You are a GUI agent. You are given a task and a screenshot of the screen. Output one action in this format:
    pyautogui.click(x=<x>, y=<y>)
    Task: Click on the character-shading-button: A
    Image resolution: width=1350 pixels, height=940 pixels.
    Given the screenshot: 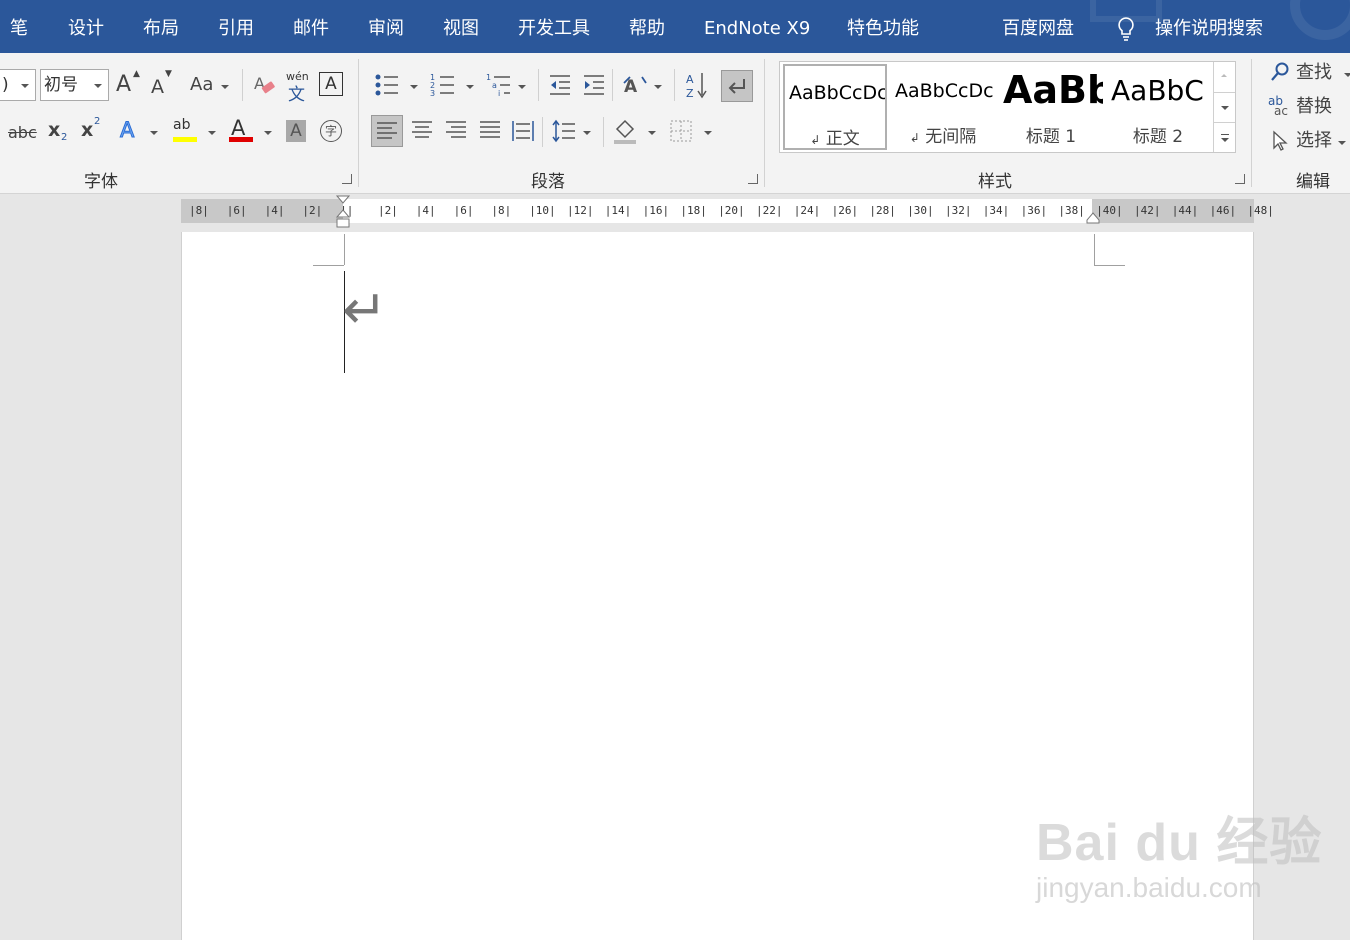 What is the action you would take?
    pyautogui.click(x=296, y=131)
    